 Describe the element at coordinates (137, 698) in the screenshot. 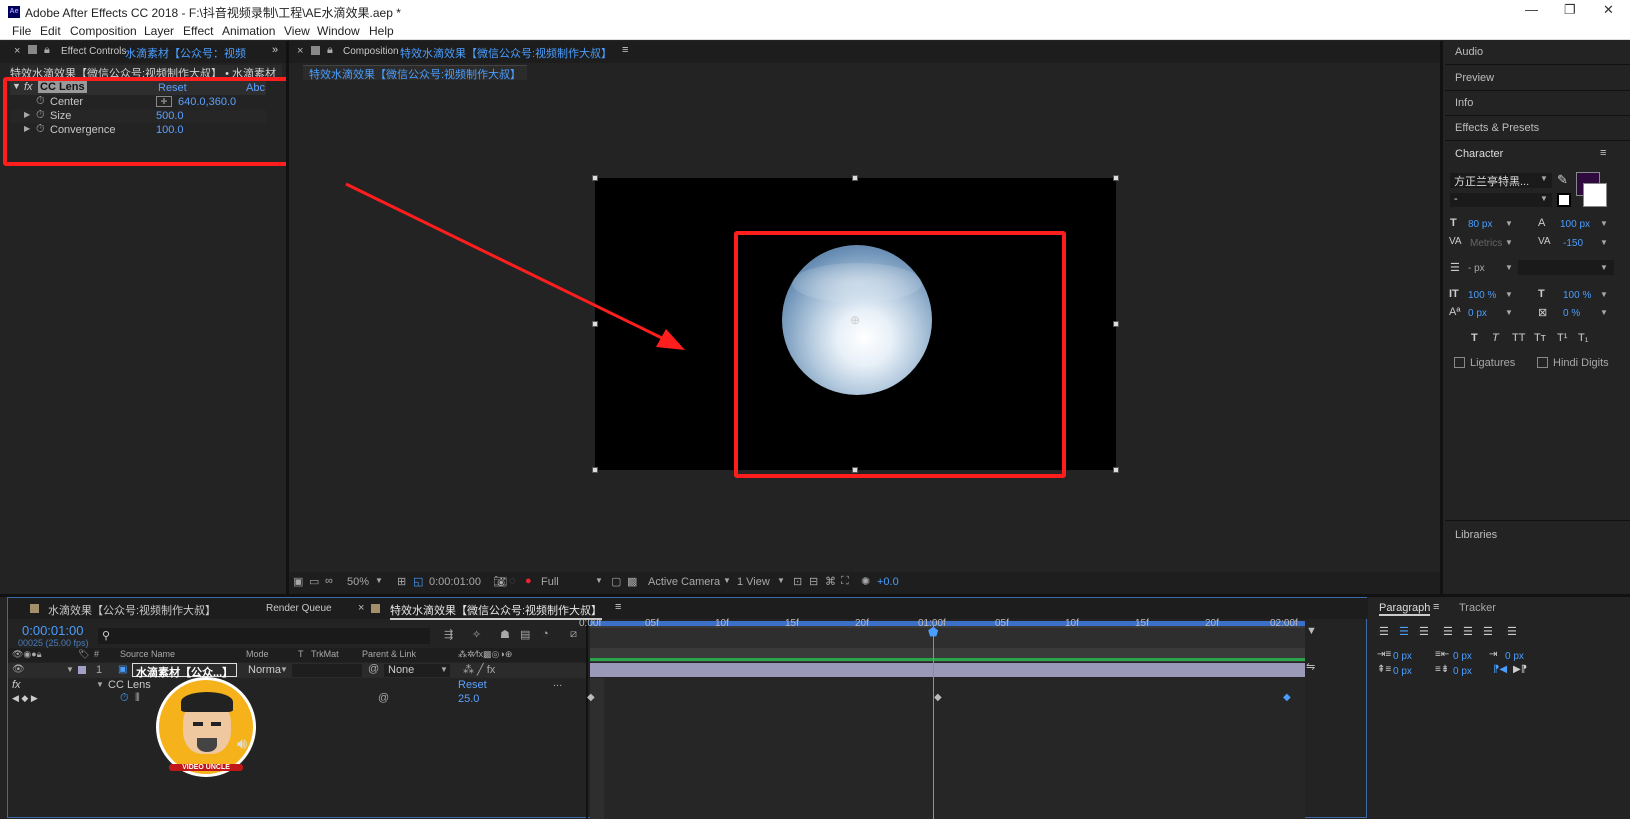

I see `graph-icon: ⦀` at that location.